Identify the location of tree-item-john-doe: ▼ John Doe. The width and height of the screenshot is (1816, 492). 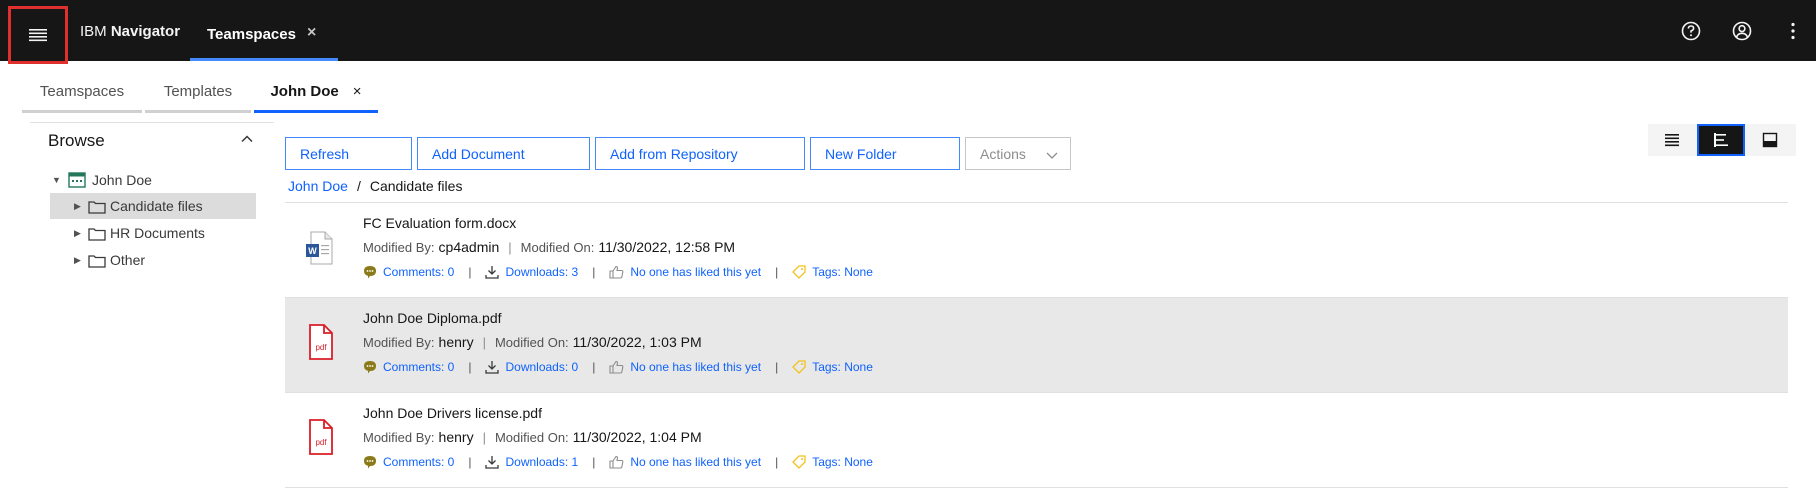
(153, 180).